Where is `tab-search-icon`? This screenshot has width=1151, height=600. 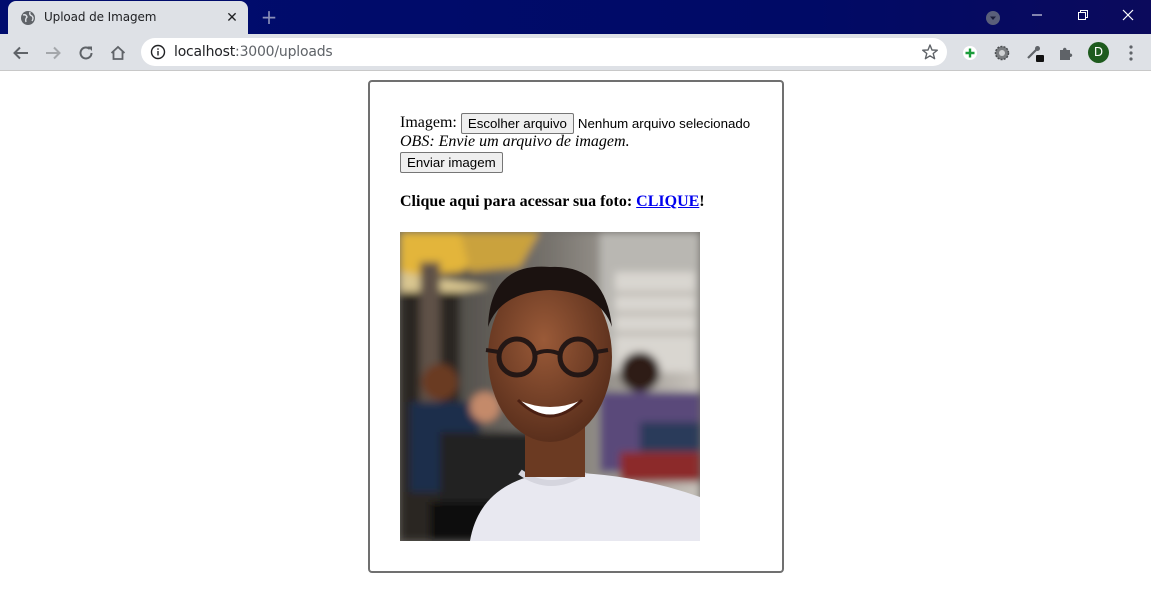
tab-search-icon is located at coordinates (993, 18).